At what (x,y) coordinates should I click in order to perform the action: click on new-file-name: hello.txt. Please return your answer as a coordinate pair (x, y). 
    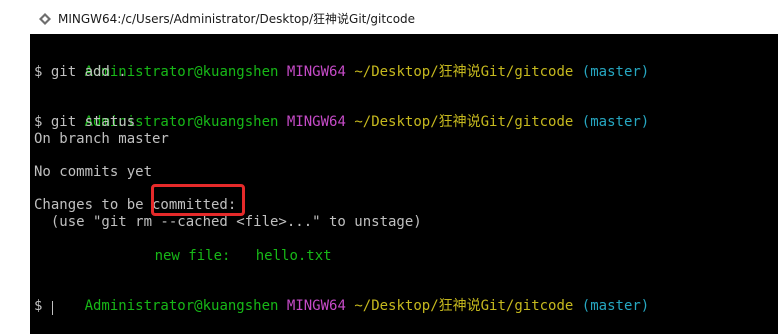
    Looking at the image, I should click on (293, 256).